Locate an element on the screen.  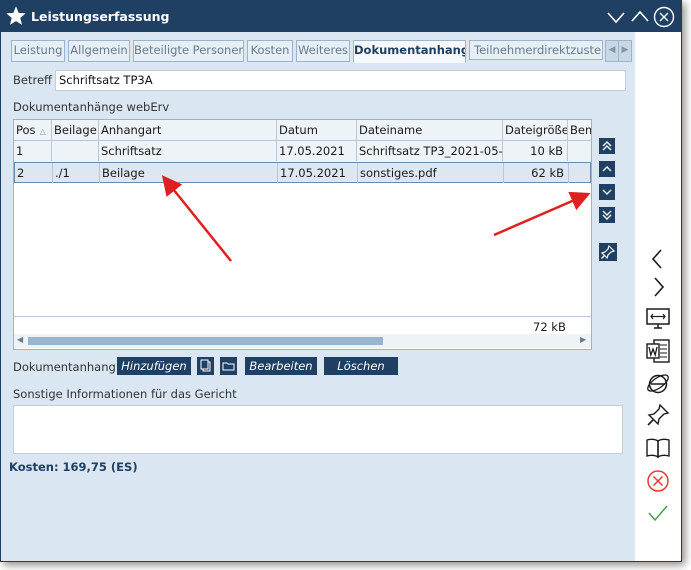
add-attachment-button: Hinzufügen is located at coordinates (154, 366).